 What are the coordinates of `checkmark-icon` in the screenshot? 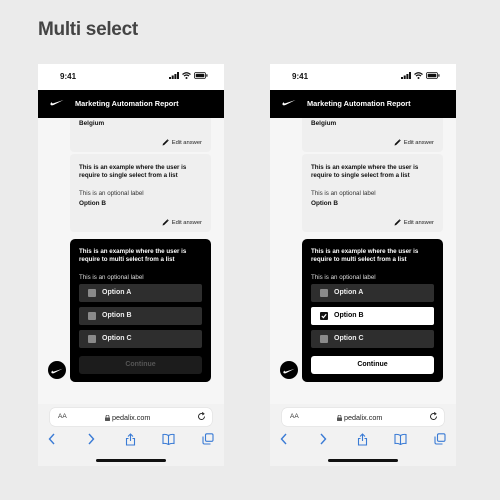 It's located at (324, 316).